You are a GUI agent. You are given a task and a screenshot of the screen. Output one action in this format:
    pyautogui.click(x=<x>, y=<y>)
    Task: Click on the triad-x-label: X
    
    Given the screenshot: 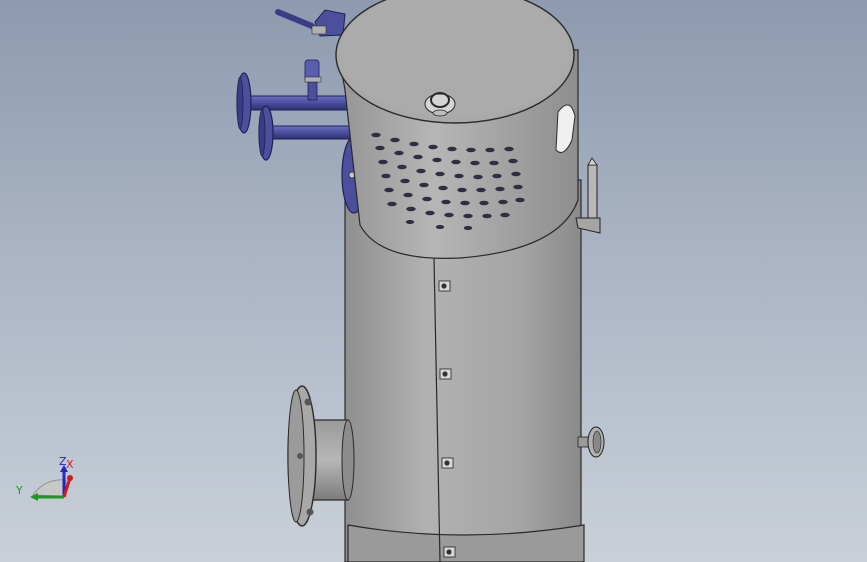 What is the action you would take?
    pyautogui.click(x=70, y=464)
    